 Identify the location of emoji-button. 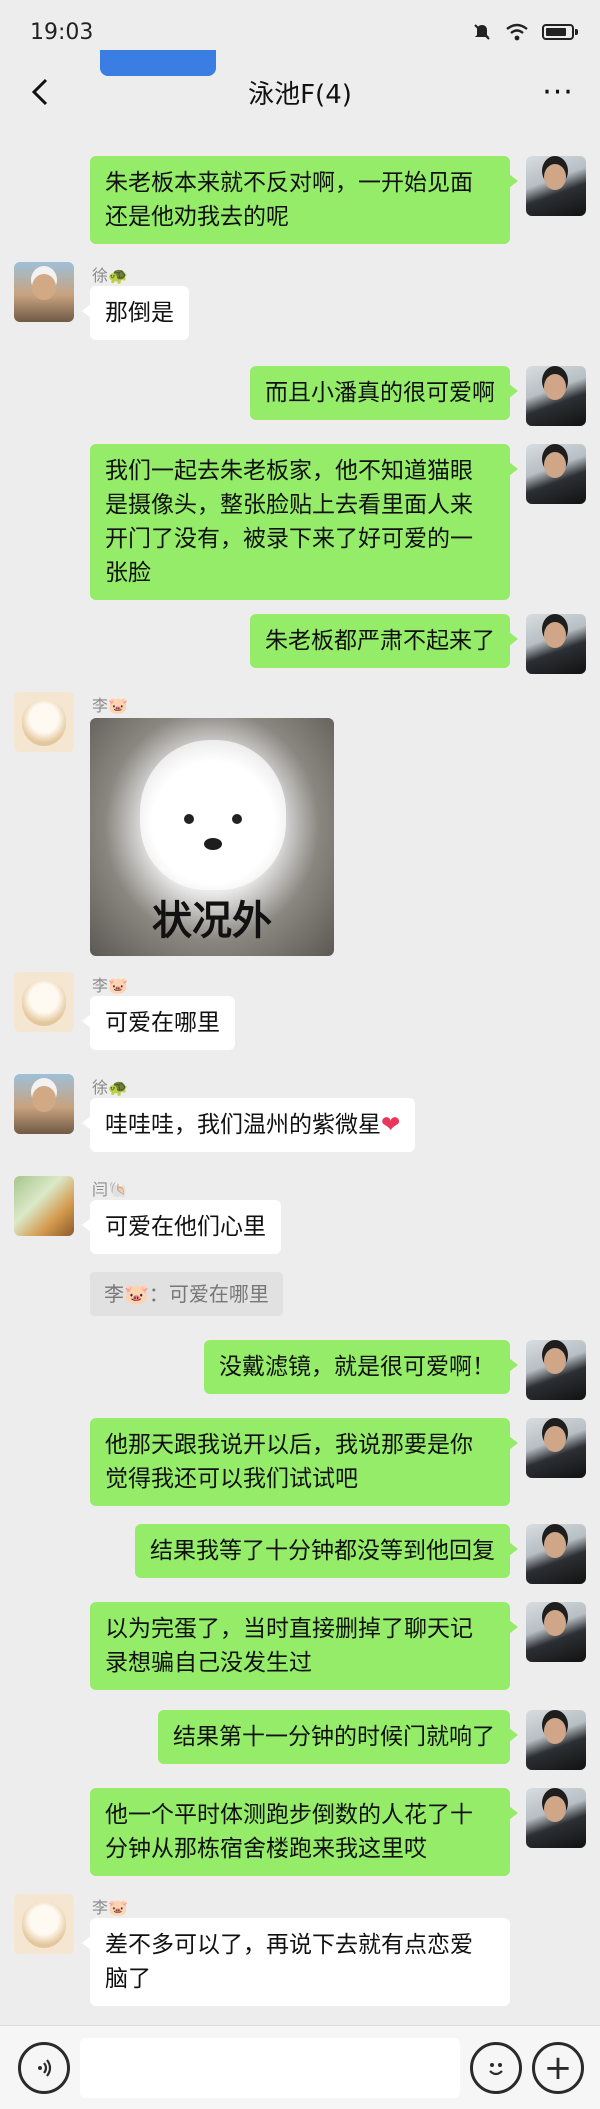
(496, 2068).